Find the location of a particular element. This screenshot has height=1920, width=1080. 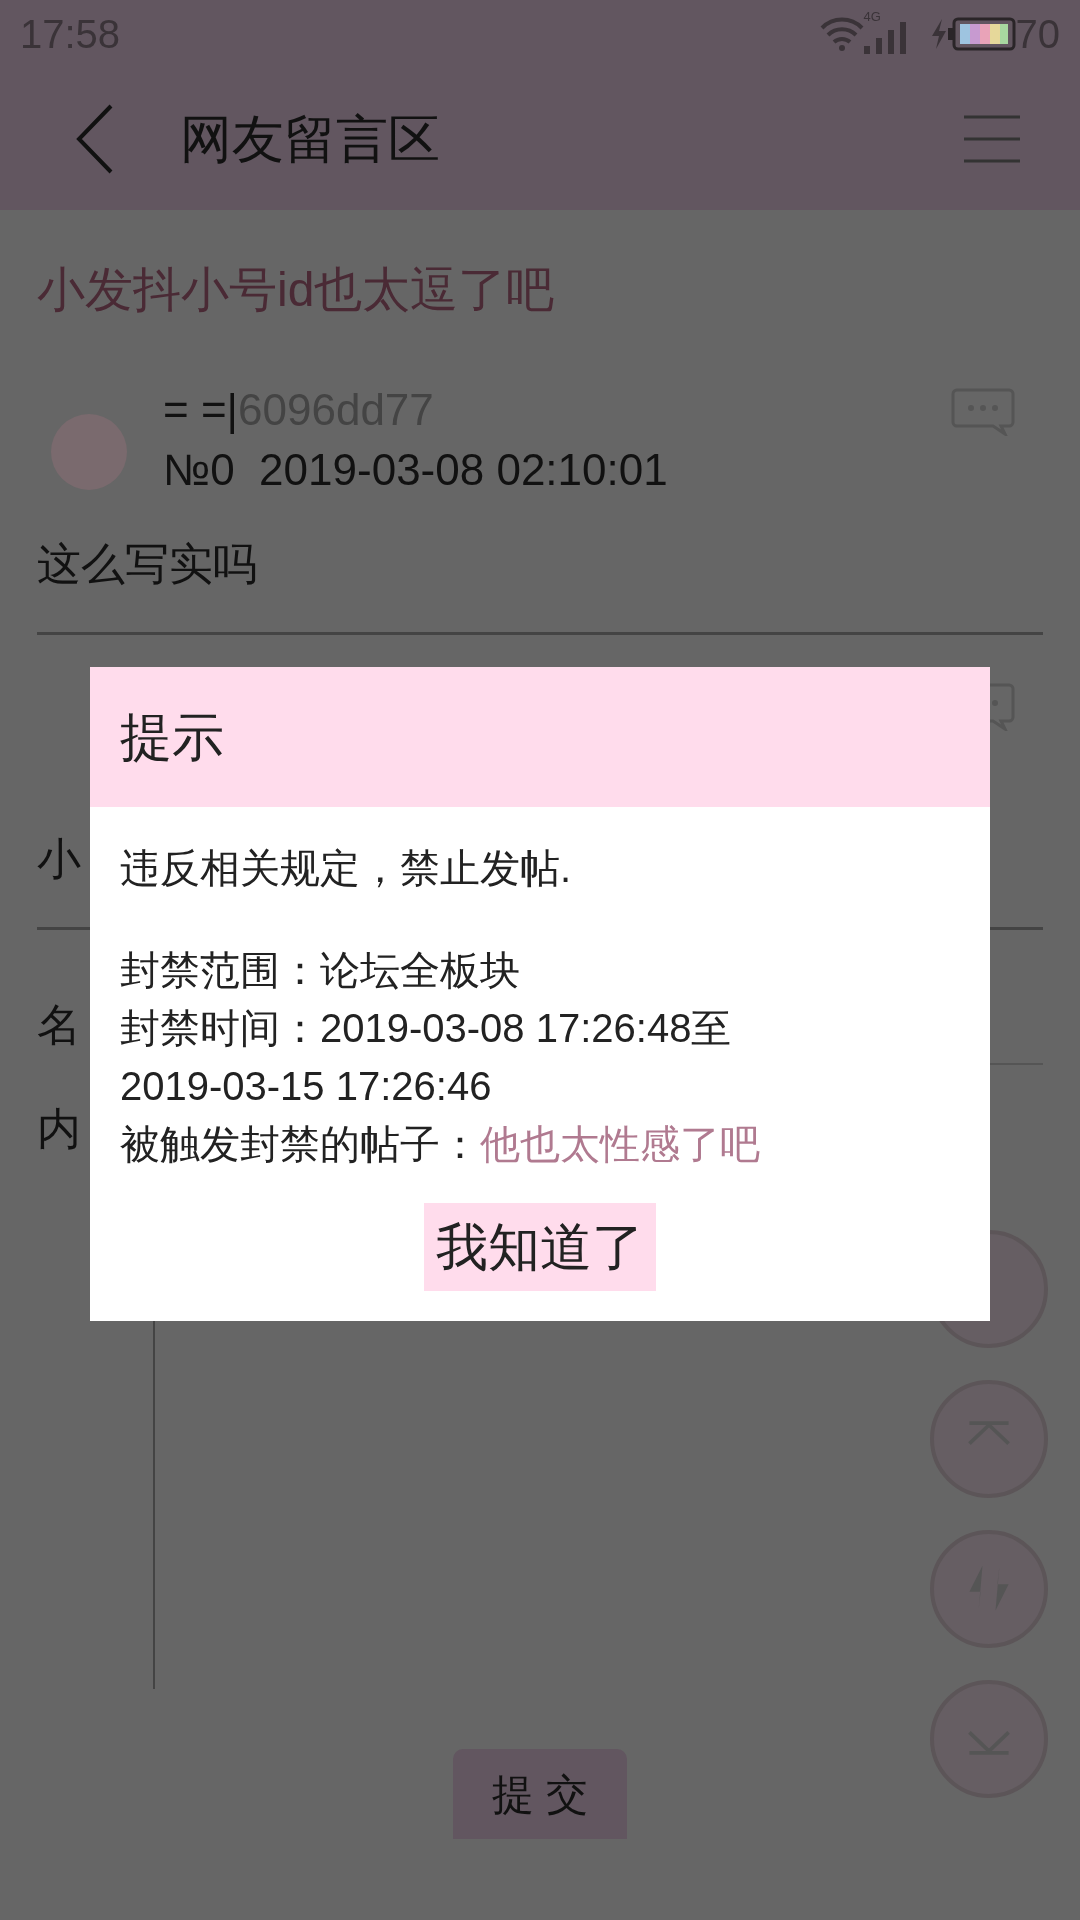

trigger-post-text: 被触发封禁的帖子：他也太性感了吧 is located at coordinates (440, 1144).